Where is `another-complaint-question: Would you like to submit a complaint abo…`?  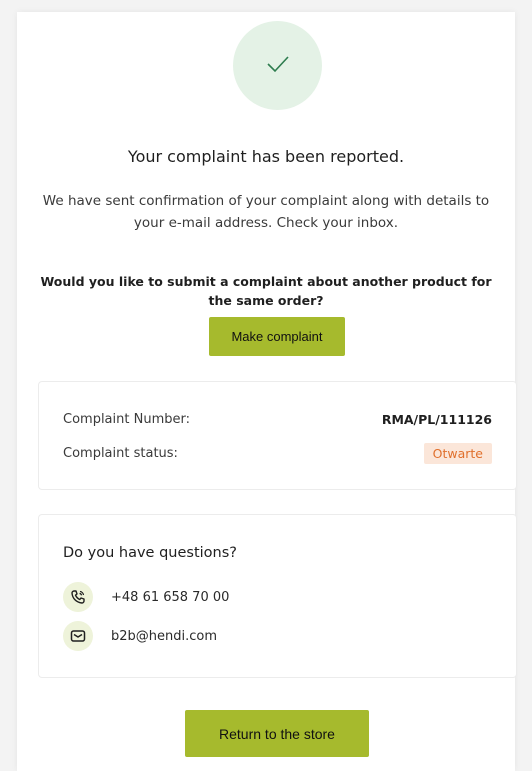 another-complaint-question: Would you like to submit a complaint abo… is located at coordinates (266, 291).